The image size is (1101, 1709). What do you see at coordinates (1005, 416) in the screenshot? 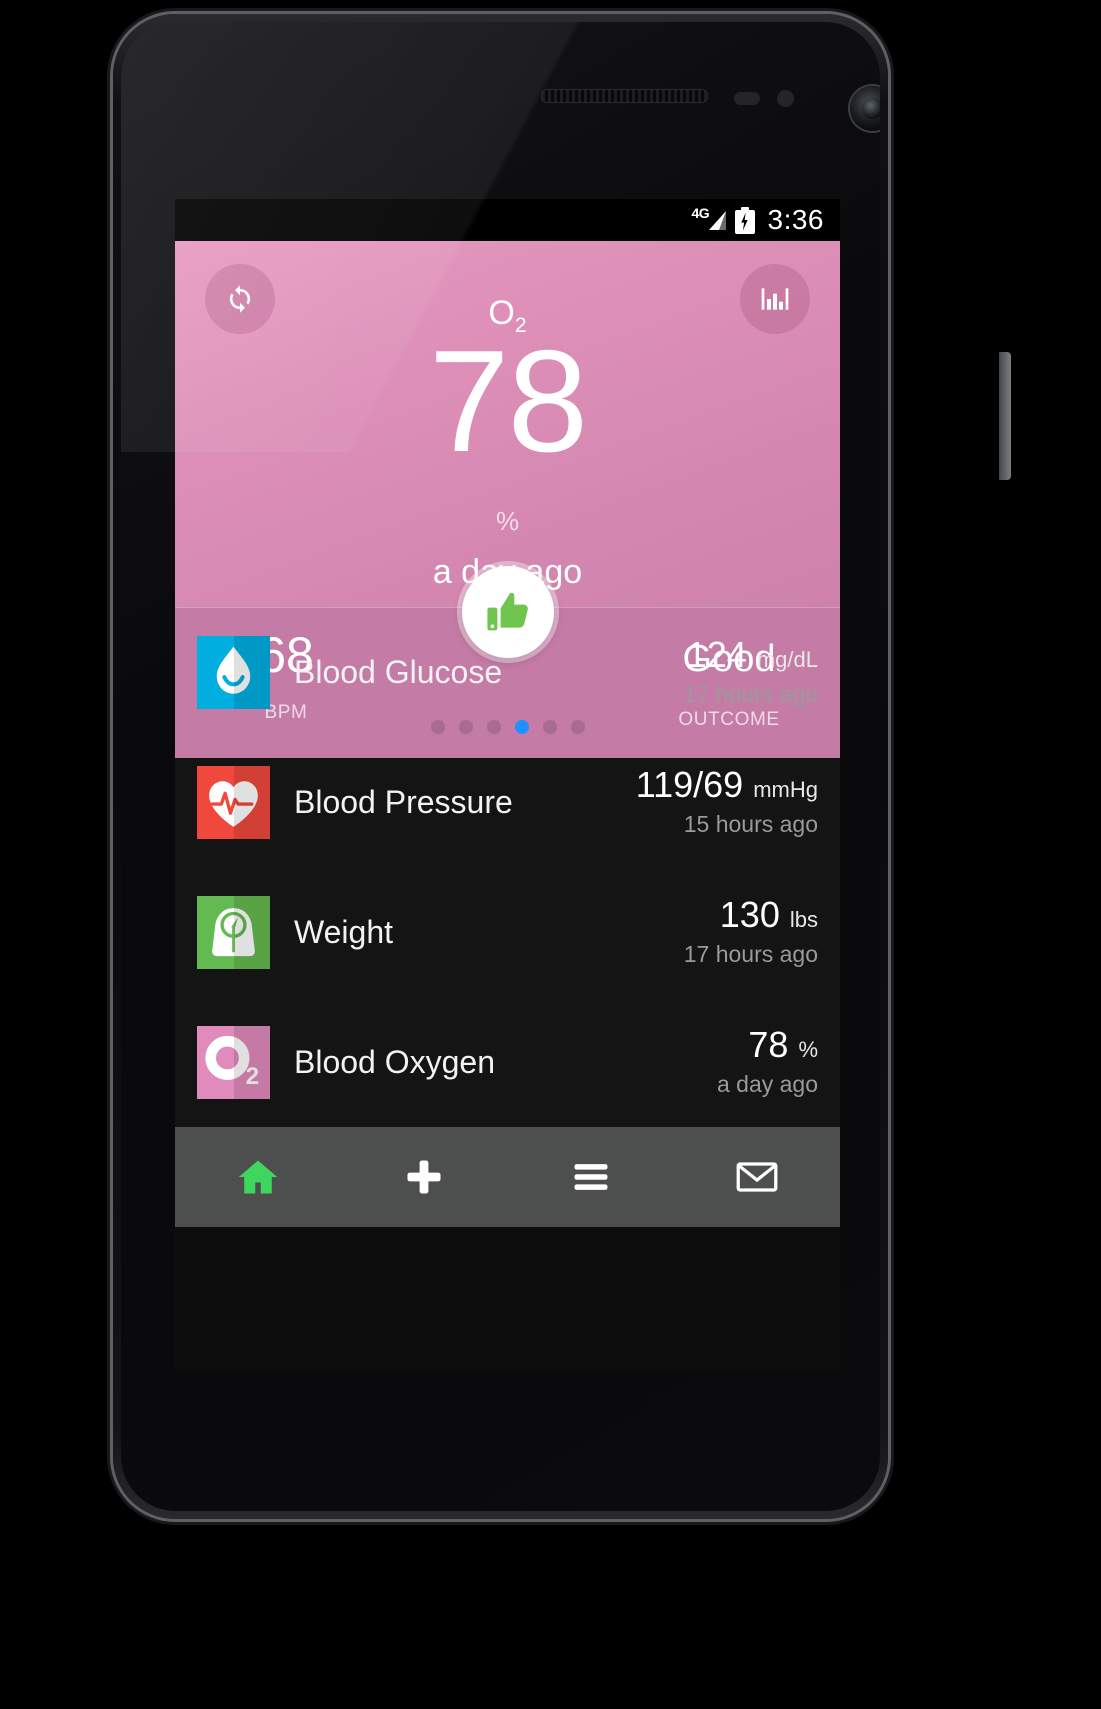
I see `power-button` at bounding box center [1005, 416].